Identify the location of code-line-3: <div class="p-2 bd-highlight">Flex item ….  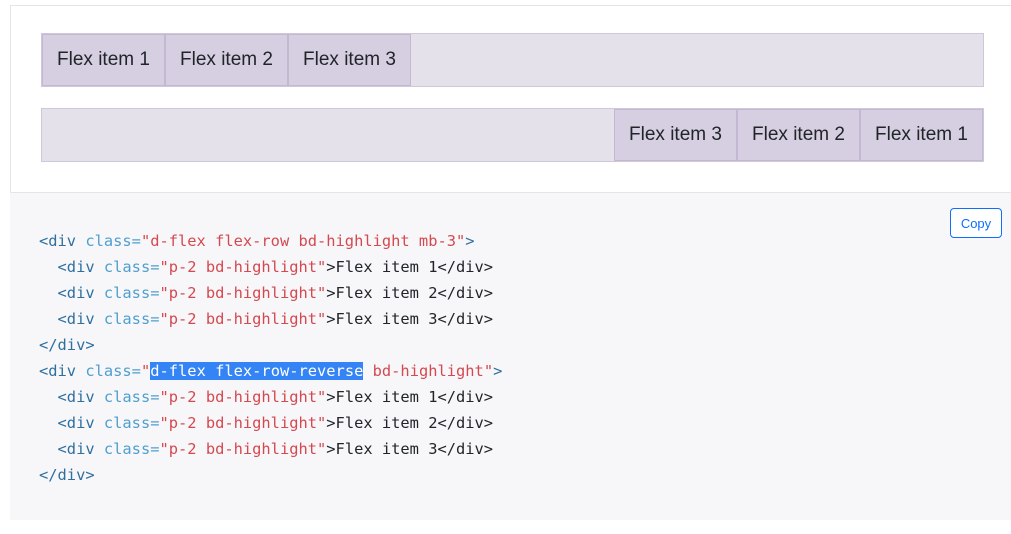
(270, 293).